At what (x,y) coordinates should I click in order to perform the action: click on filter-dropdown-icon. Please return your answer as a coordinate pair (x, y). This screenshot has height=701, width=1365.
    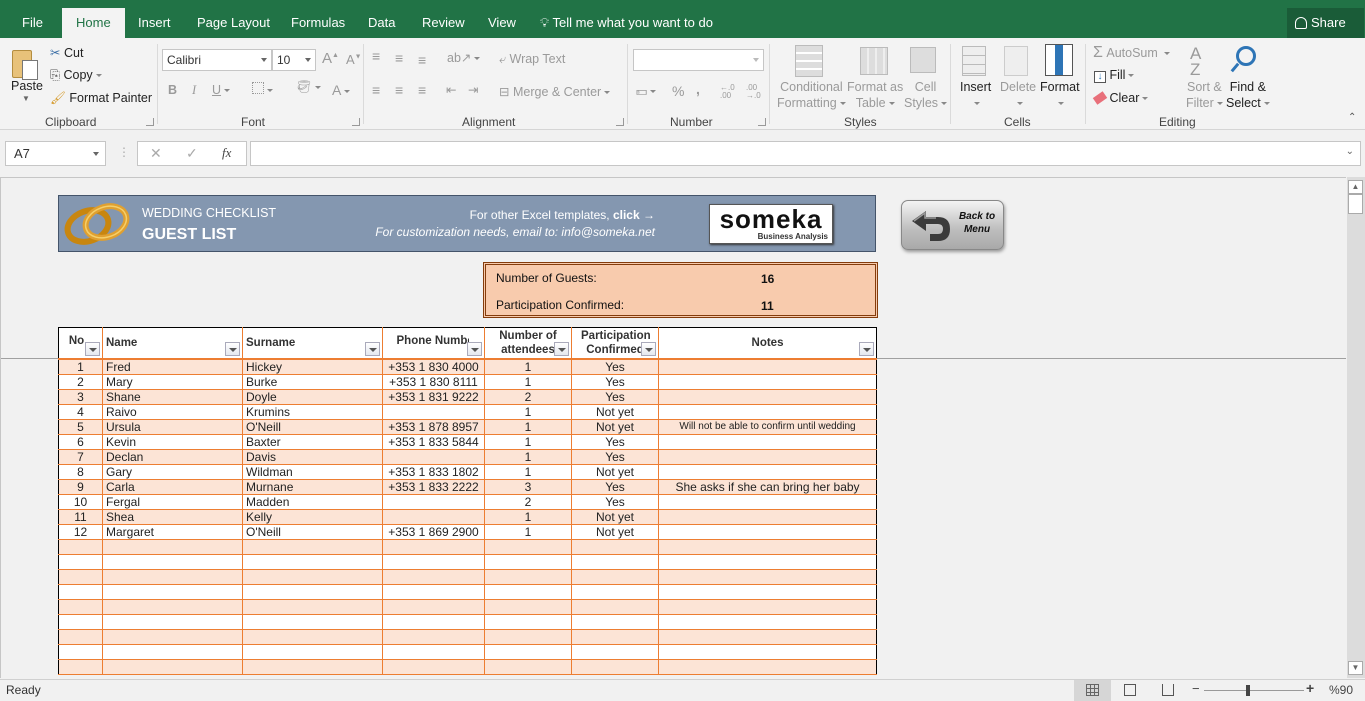
    Looking at the image, I should click on (866, 348).